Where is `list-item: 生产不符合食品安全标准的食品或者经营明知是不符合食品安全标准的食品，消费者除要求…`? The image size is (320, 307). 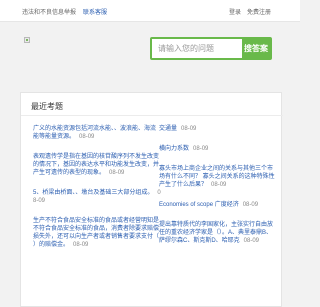
list-item: 生产不符合食品安全标准的食品或者经营明知是不符合食品安全标准的食品，消费者除要求… is located at coordinates (97, 233).